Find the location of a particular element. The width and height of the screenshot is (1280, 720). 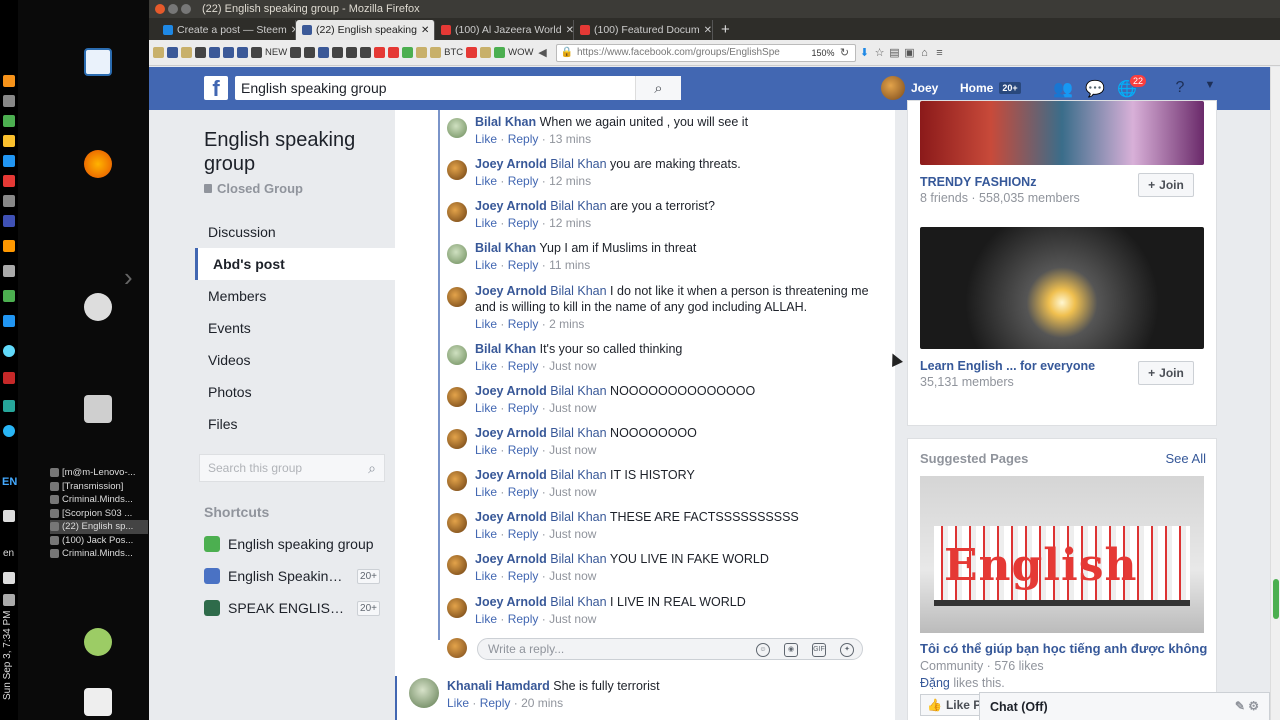

help-icon: ? is located at coordinates (1180, 89).